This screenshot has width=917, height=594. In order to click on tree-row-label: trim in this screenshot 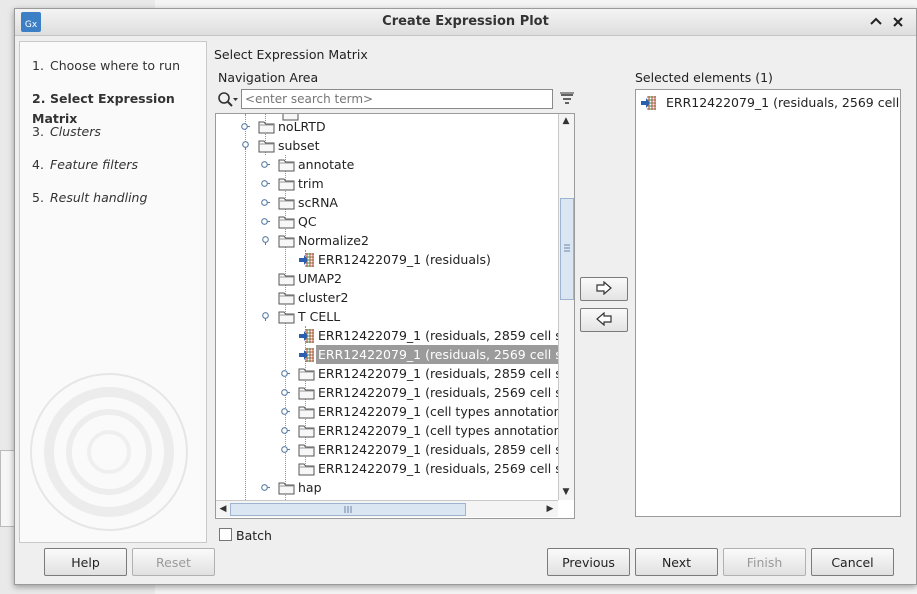, I will do `click(311, 183)`.